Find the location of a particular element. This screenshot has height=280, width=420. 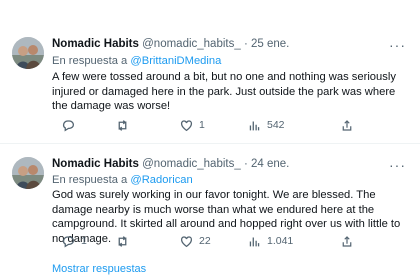

reply-context: En respuesta a @Radorican is located at coordinates (122, 180).